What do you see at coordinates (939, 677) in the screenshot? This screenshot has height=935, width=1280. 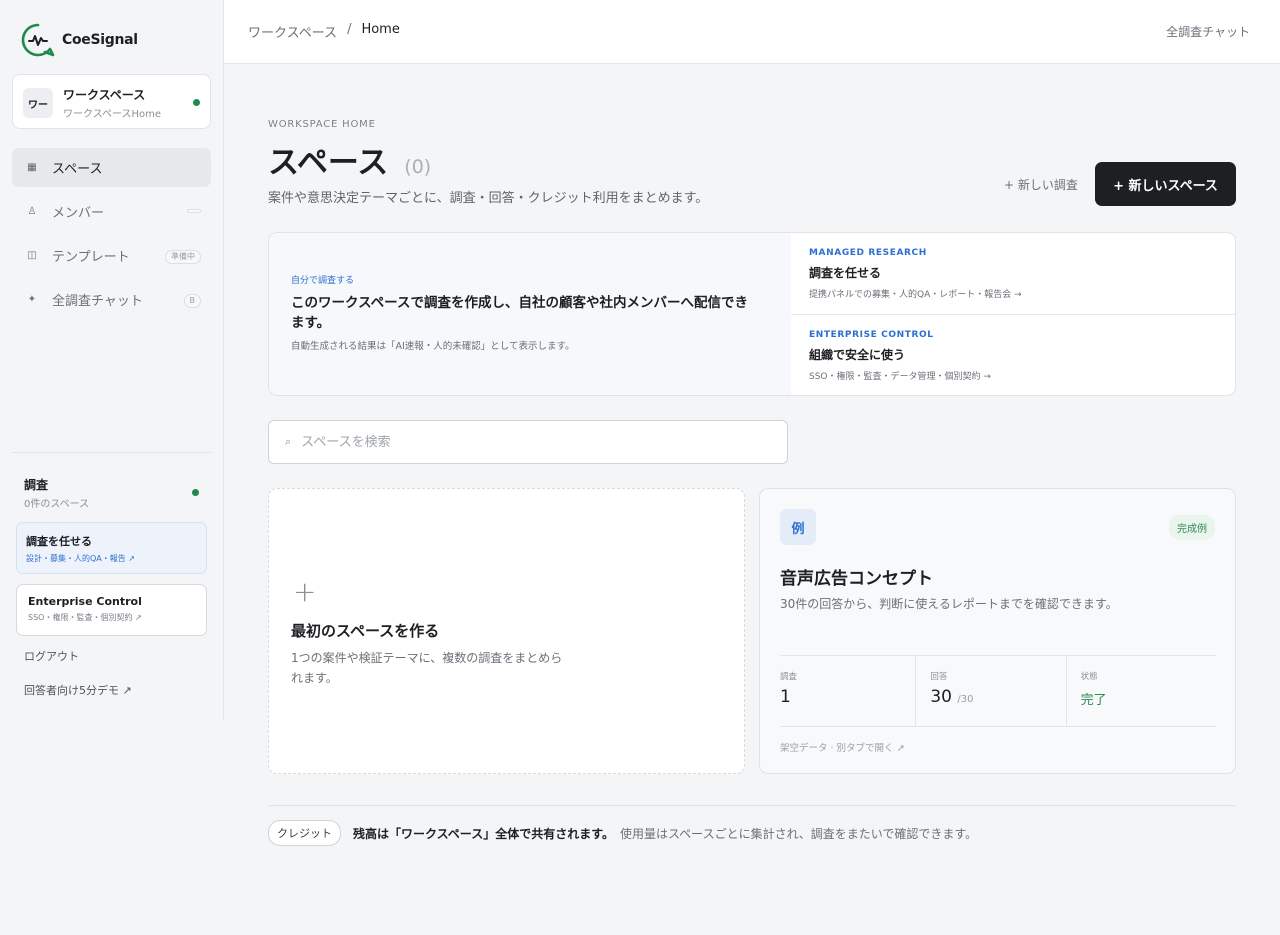 I see `stat-label: 回答` at bounding box center [939, 677].